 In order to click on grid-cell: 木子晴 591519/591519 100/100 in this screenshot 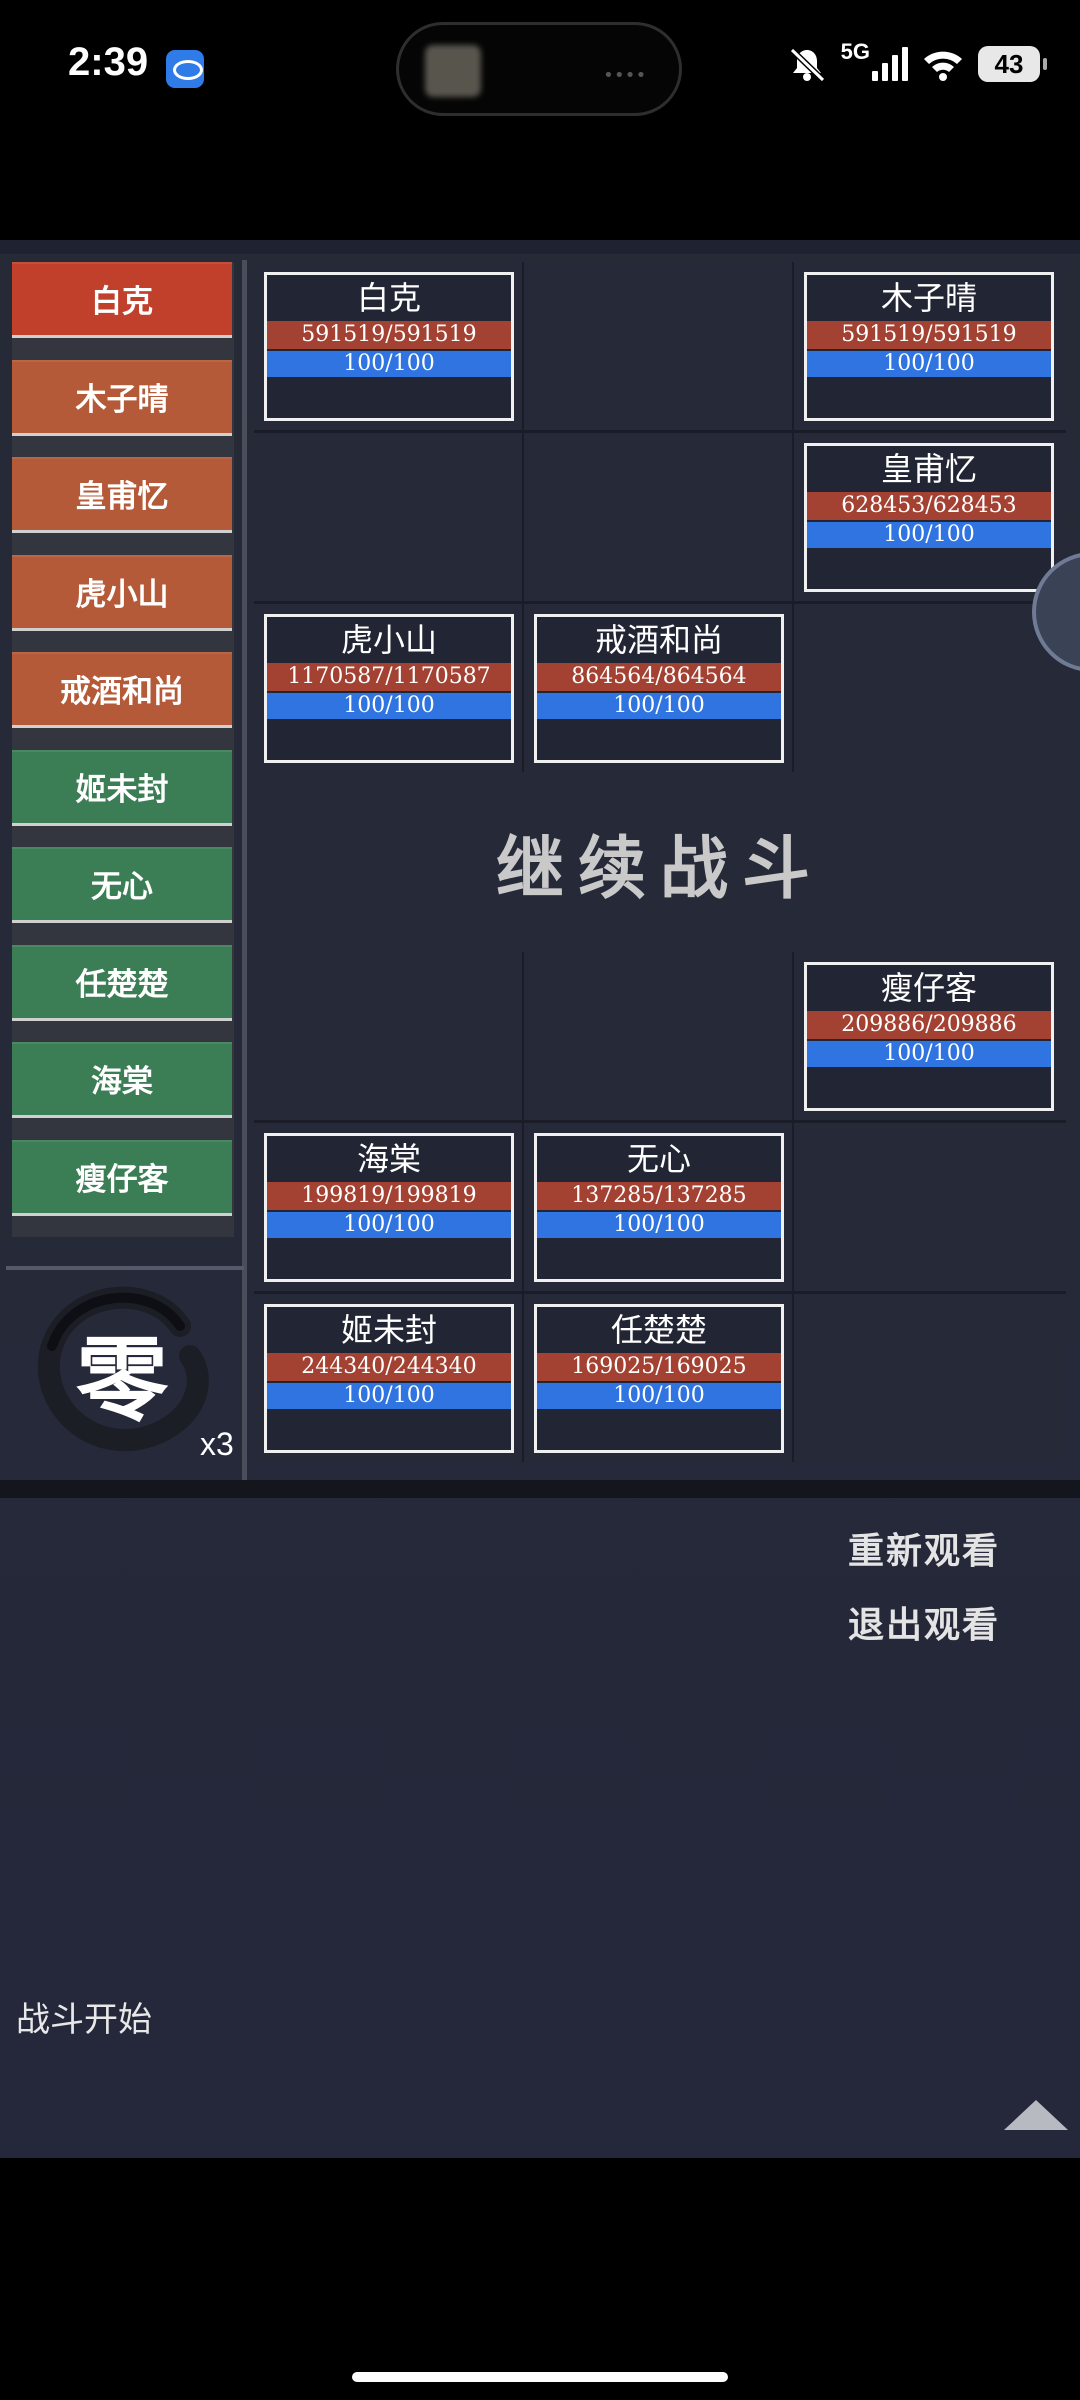, I will do `click(930, 346)`.